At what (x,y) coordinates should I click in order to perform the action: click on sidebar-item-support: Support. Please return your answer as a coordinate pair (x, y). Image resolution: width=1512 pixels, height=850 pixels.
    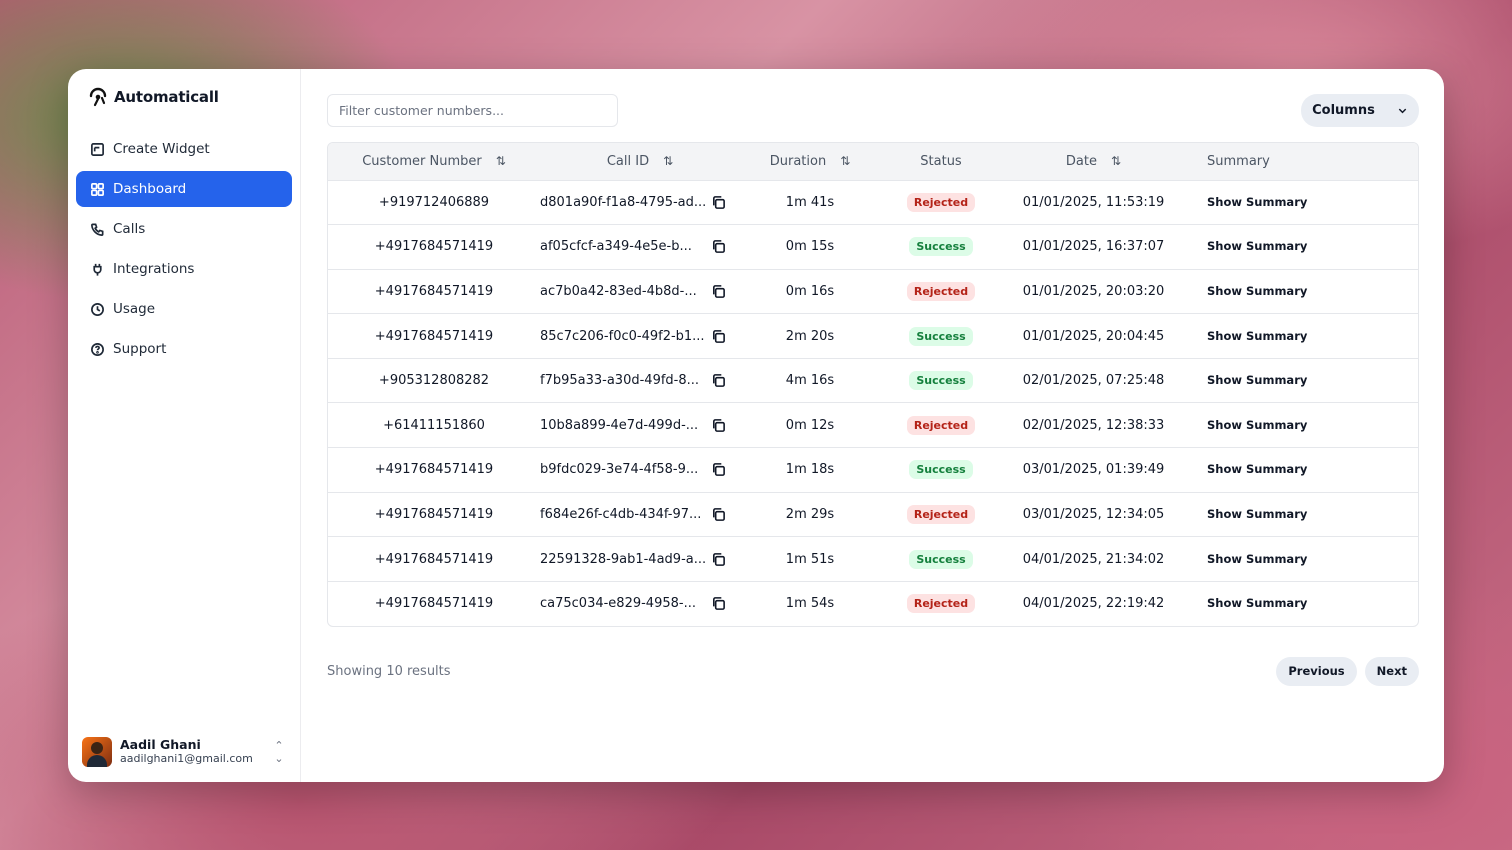
    Looking at the image, I should click on (184, 349).